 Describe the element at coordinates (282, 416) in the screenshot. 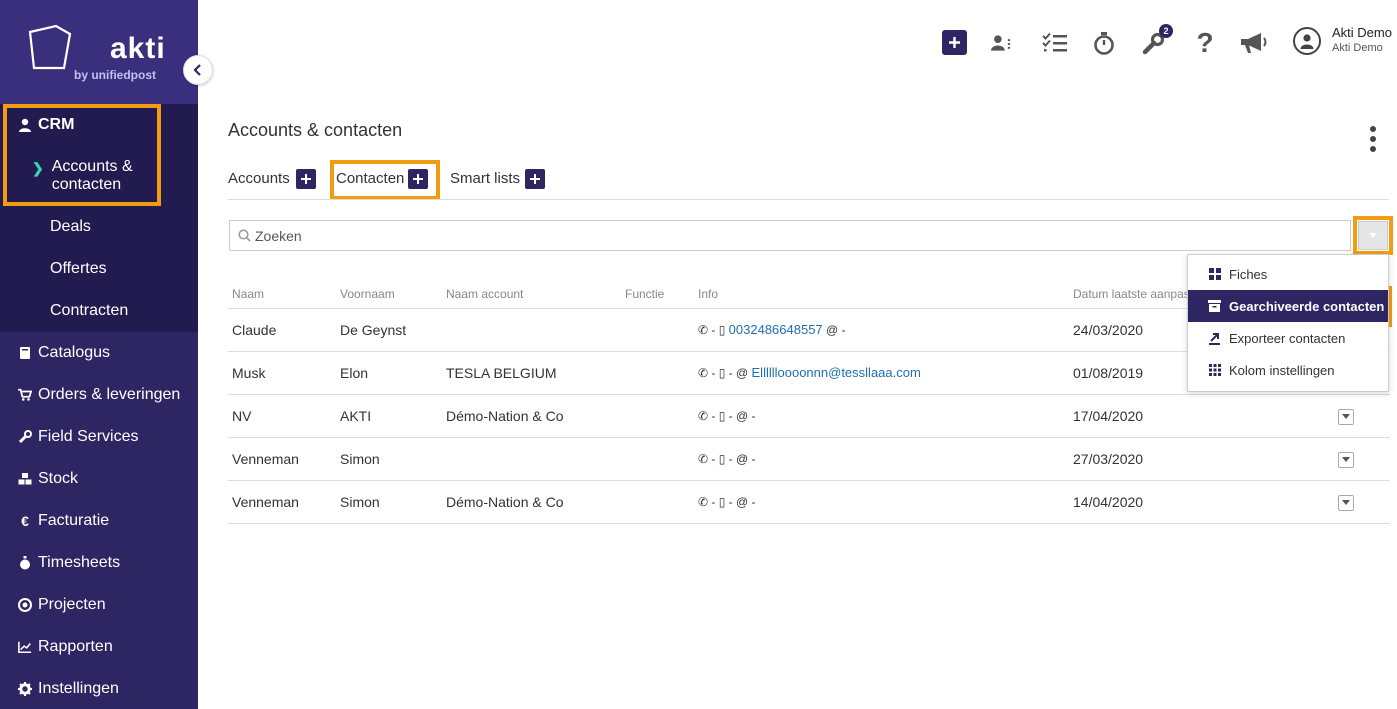

I see `cell-naam: NV` at that location.